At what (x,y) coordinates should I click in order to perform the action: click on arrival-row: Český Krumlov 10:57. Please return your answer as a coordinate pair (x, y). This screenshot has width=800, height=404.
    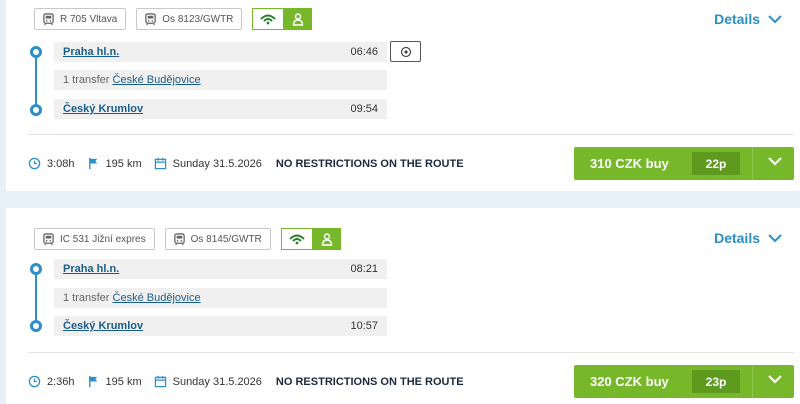
    Looking at the image, I should click on (220, 326).